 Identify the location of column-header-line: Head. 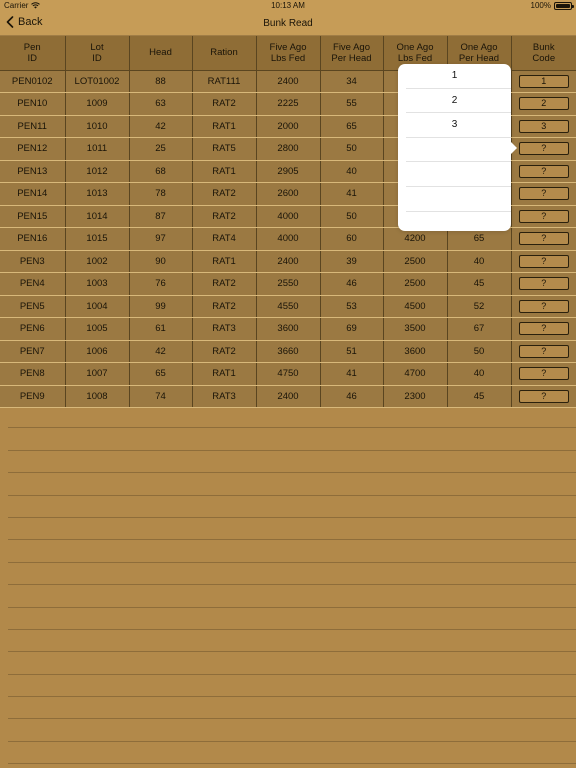
(160, 53).